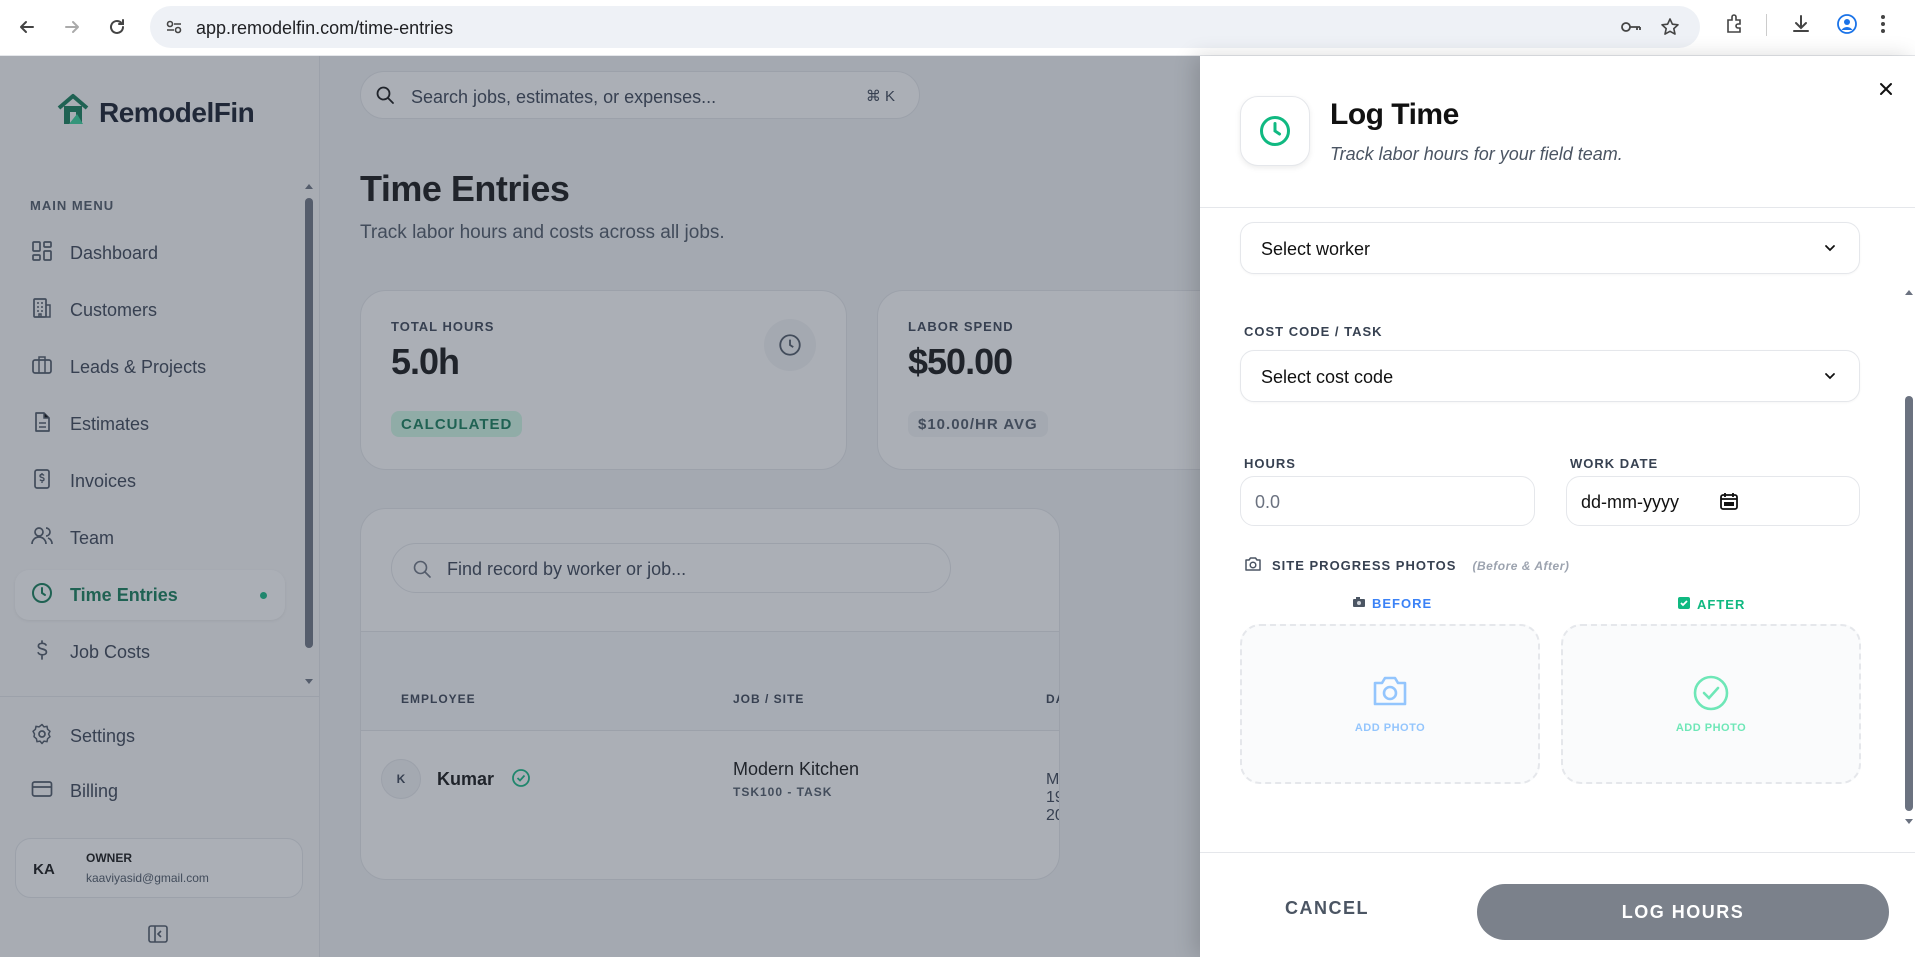 This screenshot has height=957, width=1915. I want to click on close-button, so click(1886, 89).